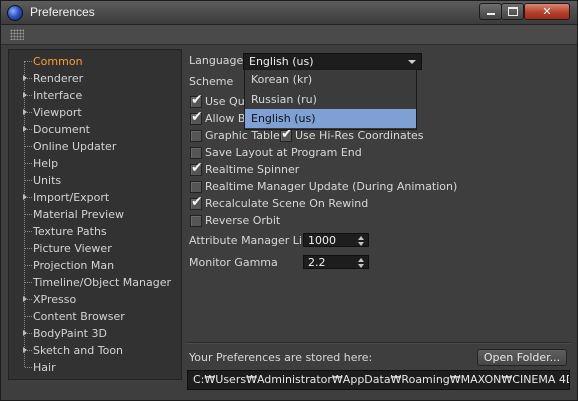 The width and height of the screenshot is (578, 401). What do you see at coordinates (17, 34) in the screenshot?
I see `grip-icon` at bounding box center [17, 34].